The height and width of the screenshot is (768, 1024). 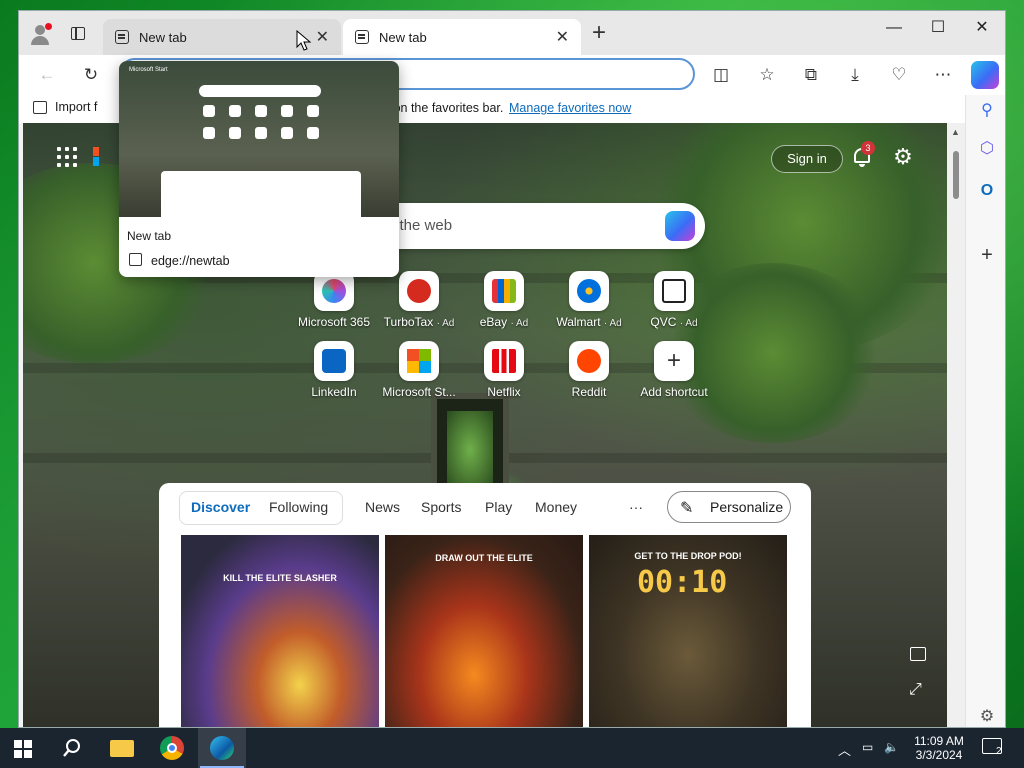 What do you see at coordinates (680, 226) in the screenshot?
I see `copilot-search-icon` at bounding box center [680, 226].